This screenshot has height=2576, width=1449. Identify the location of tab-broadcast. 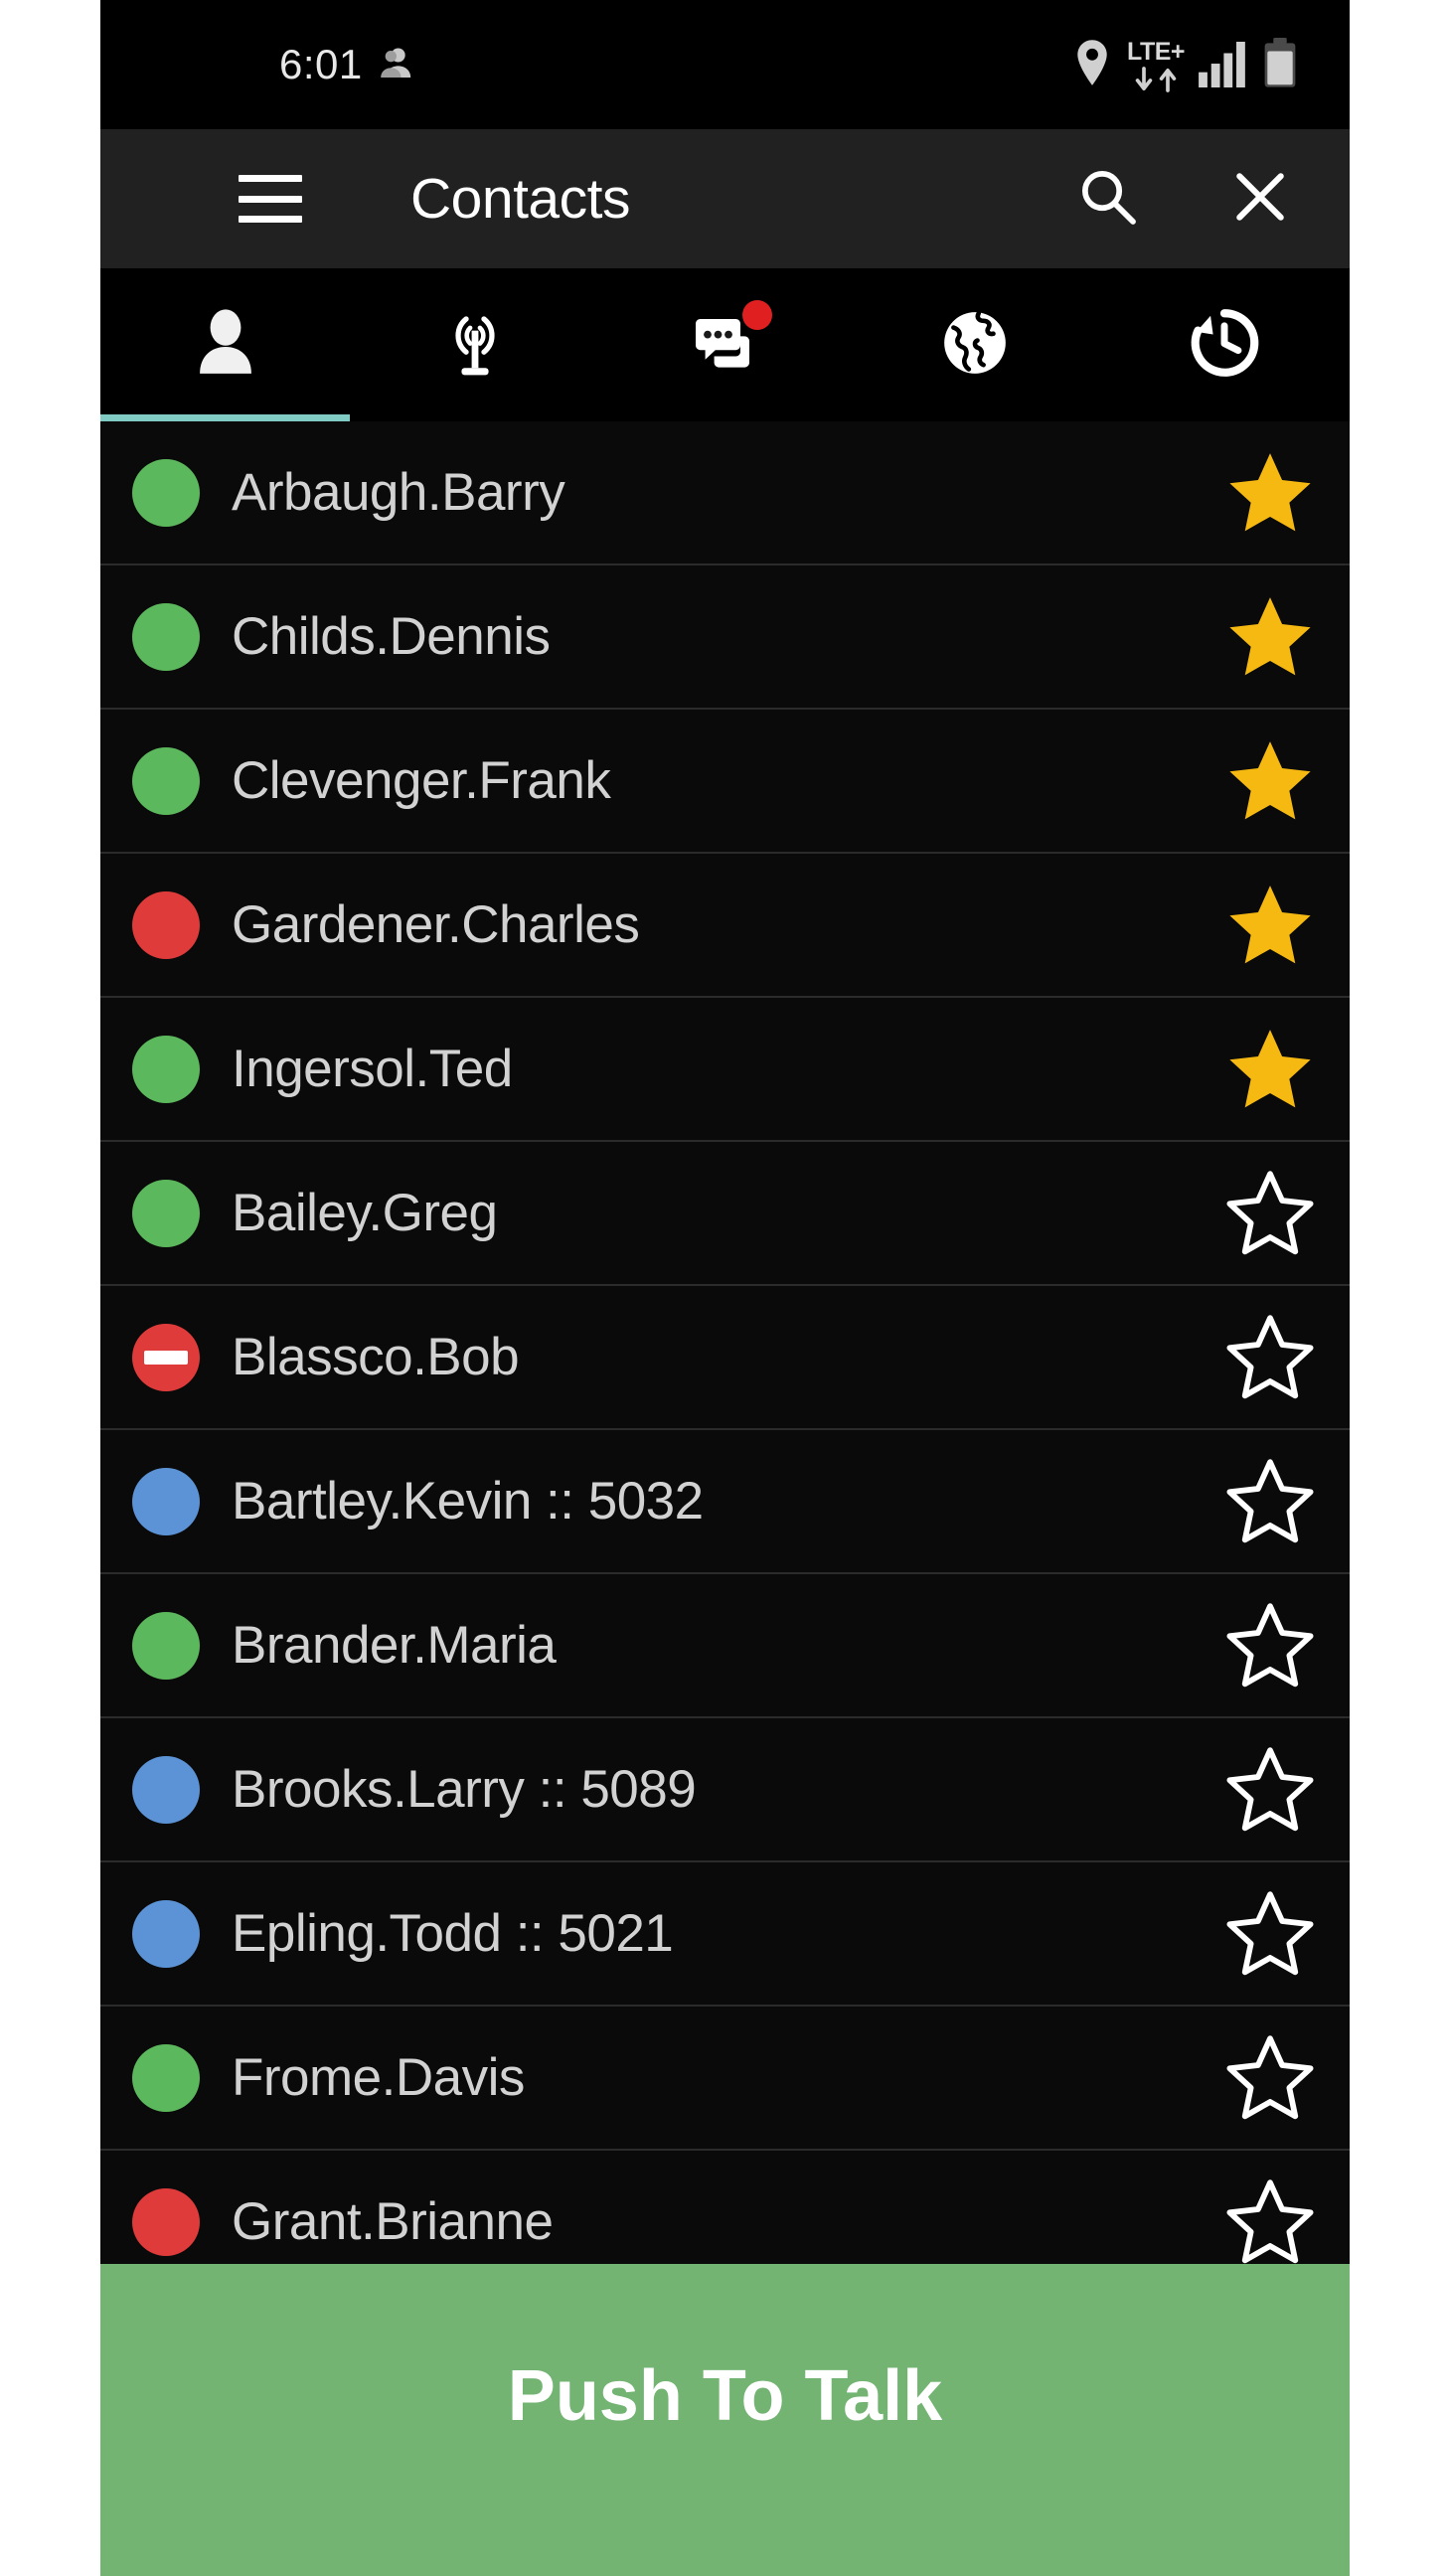
(474, 344).